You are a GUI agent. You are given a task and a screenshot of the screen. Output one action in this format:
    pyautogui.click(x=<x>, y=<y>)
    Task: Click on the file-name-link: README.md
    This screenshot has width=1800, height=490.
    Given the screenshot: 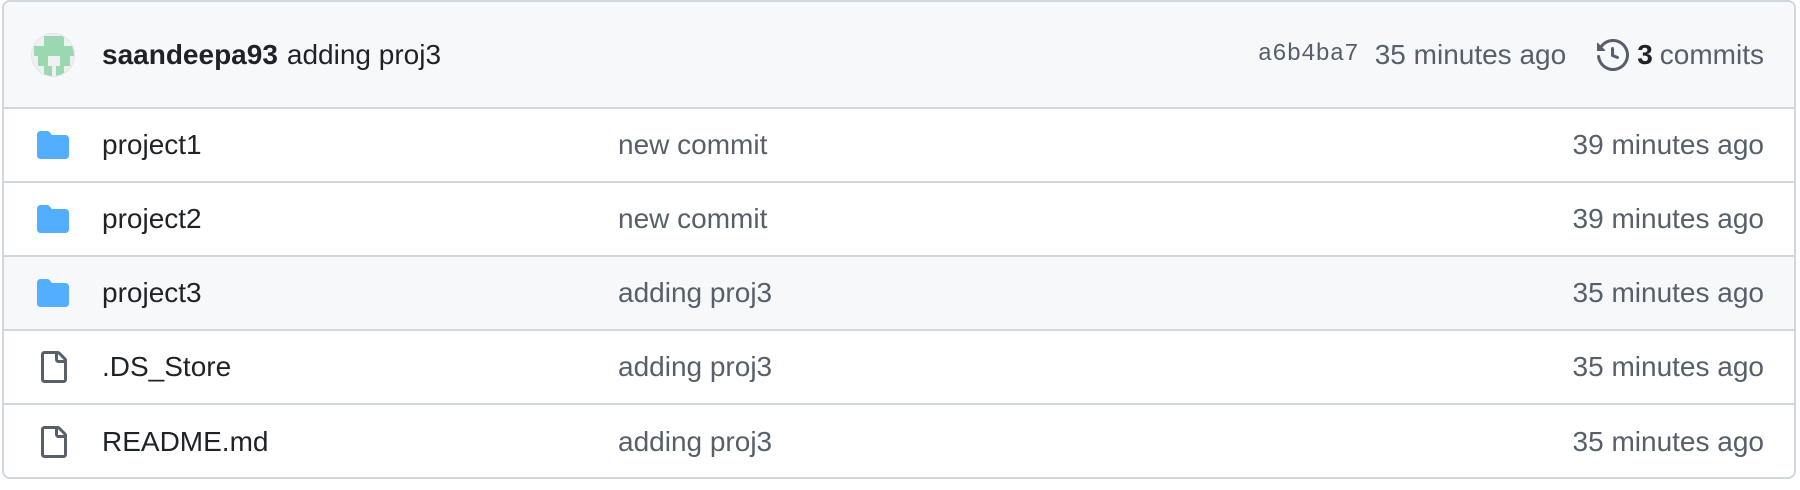 What is the action you would take?
    pyautogui.click(x=185, y=442)
    